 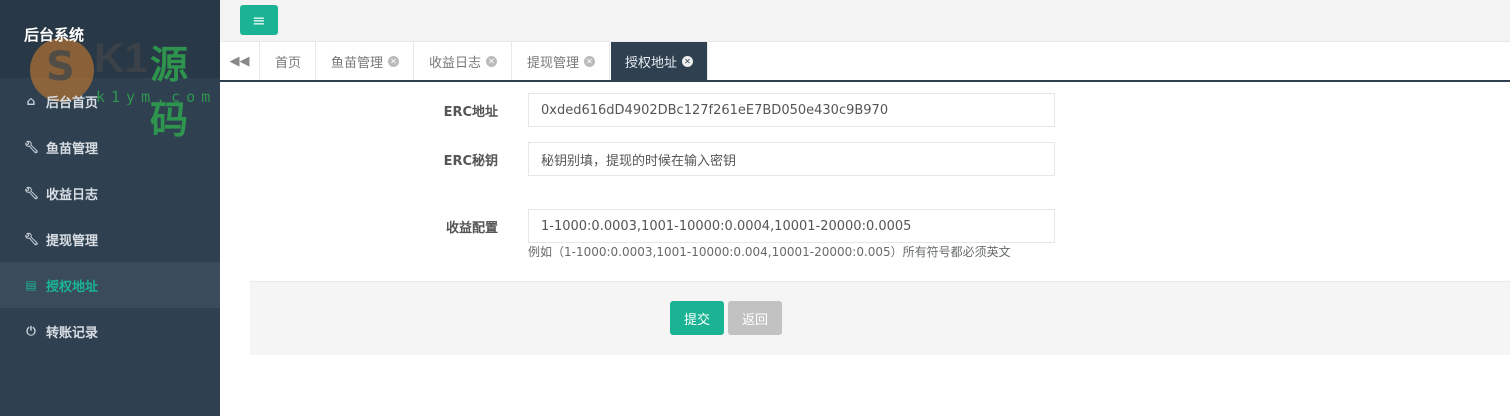 I want to click on tab-auth-address: 授权地址 ✕, so click(x=660, y=61).